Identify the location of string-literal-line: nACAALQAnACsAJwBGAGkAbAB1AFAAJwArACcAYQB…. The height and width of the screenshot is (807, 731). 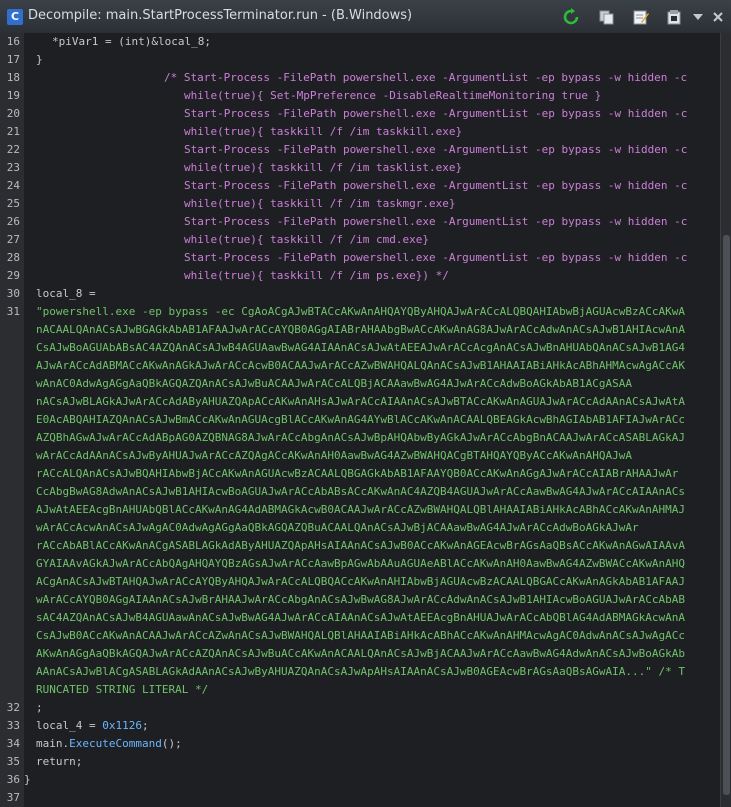
(361, 329).